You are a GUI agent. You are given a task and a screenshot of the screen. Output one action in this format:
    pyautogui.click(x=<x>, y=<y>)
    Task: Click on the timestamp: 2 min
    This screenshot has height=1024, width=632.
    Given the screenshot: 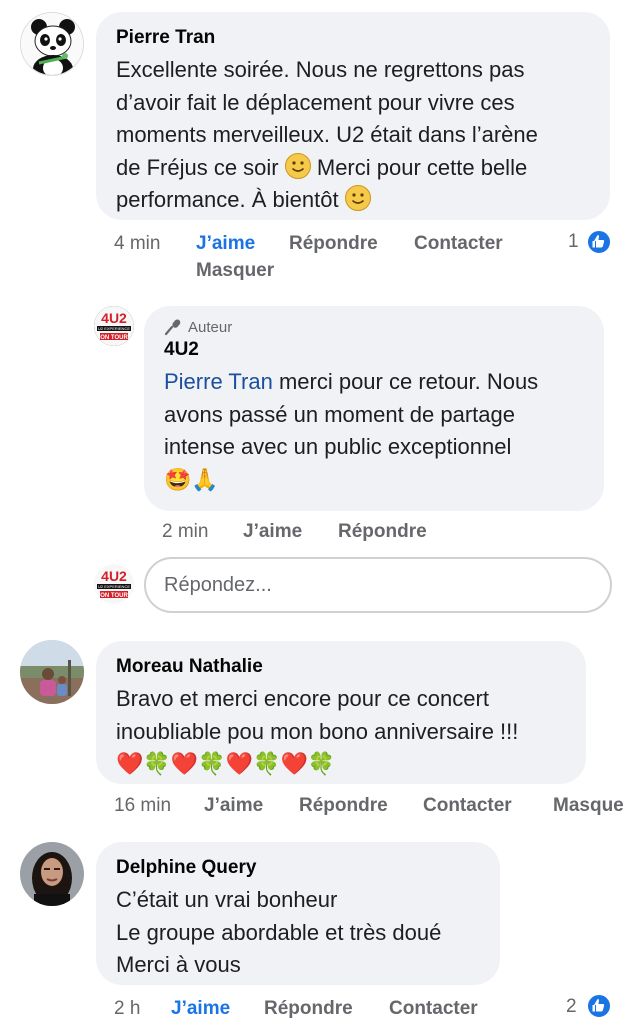 What is the action you would take?
    pyautogui.click(x=185, y=531)
    